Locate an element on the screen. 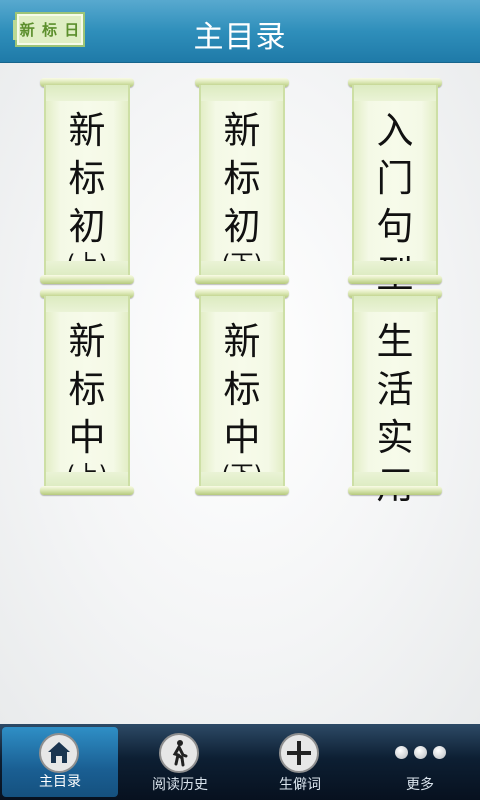  scroll-paper: 新 标 中 (上) is located at coordinates (87, 392).